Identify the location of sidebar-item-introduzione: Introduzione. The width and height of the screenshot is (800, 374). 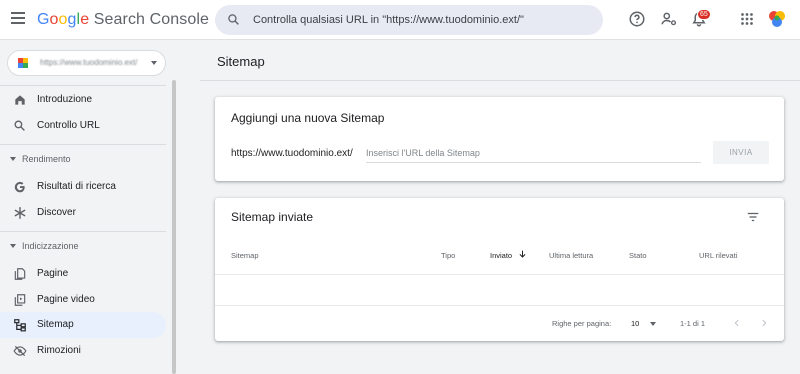
(83, 100).